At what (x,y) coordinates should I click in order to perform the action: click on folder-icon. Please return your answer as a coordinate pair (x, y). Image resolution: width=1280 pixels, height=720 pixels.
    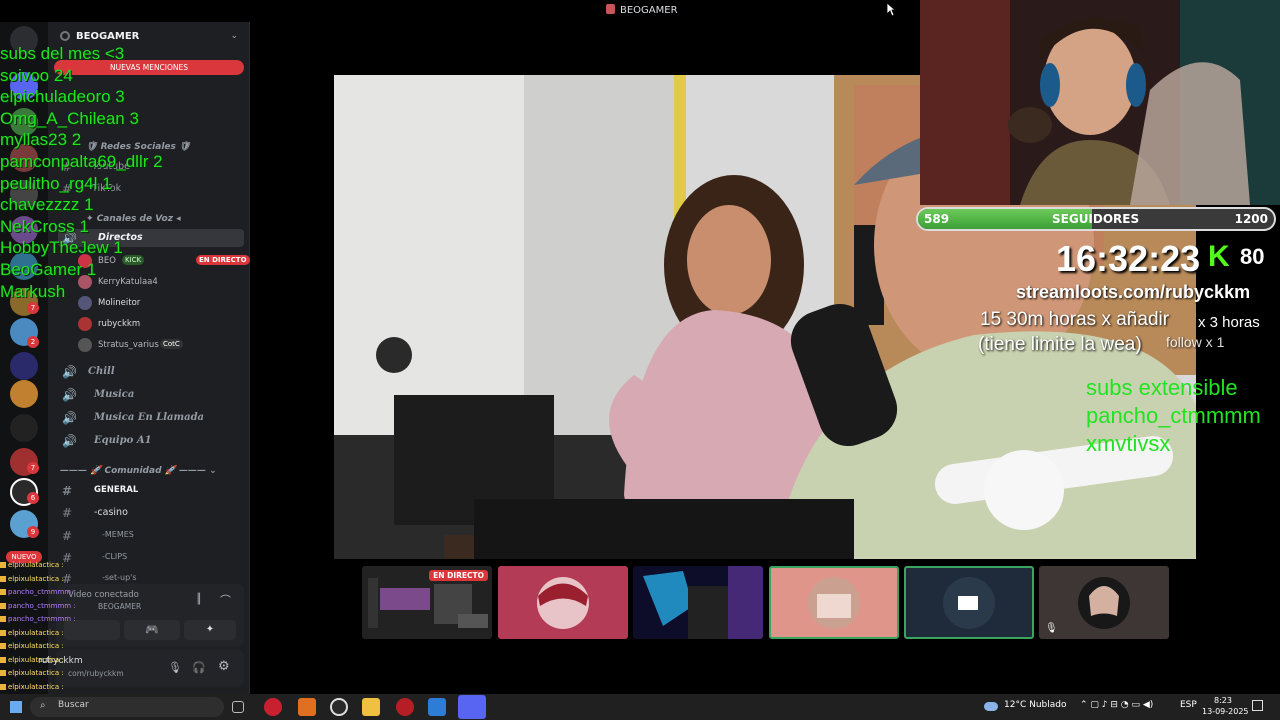
    Looking at the image, I should click on (371, 707).